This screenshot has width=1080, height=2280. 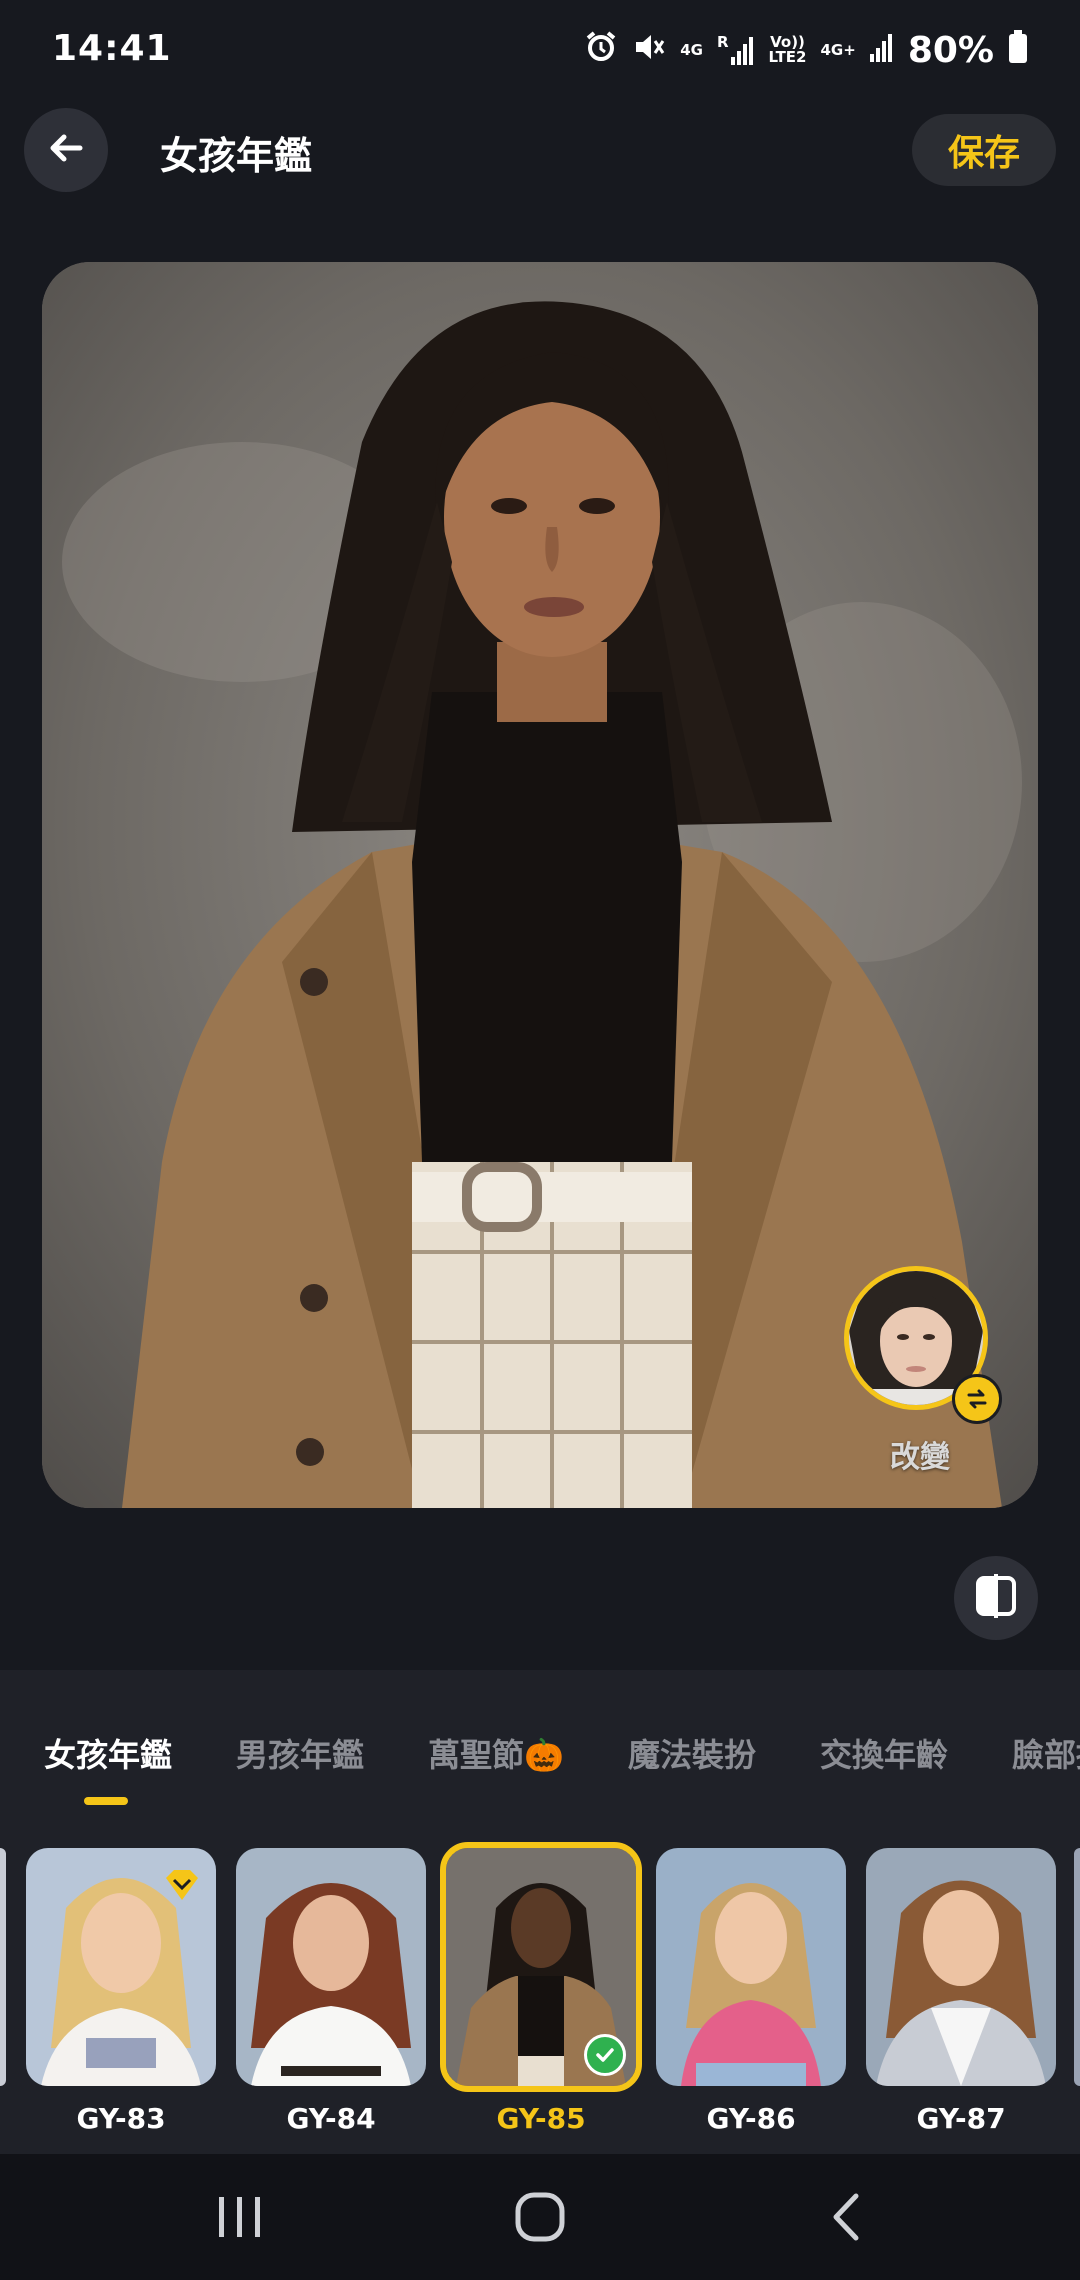 I want to click on chevron-left-icon, so click(x=846, y=2219).